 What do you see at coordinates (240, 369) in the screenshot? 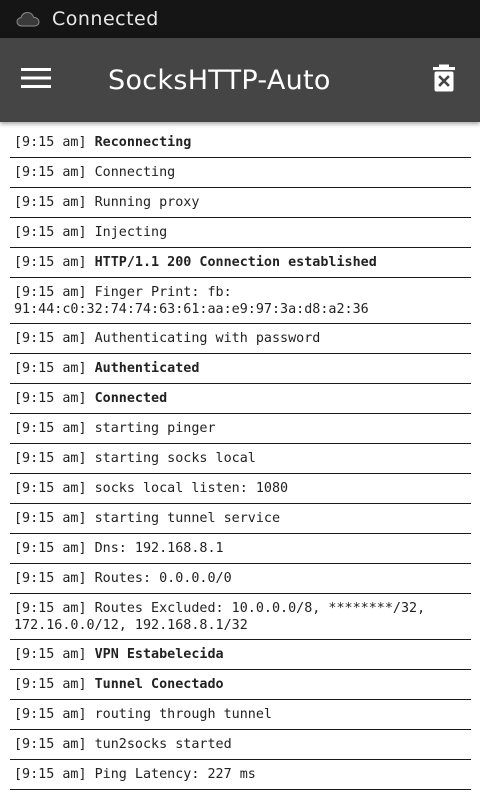
I see `log-entry: [9:15 am] Authenticated` at bounding box center [240, 369].